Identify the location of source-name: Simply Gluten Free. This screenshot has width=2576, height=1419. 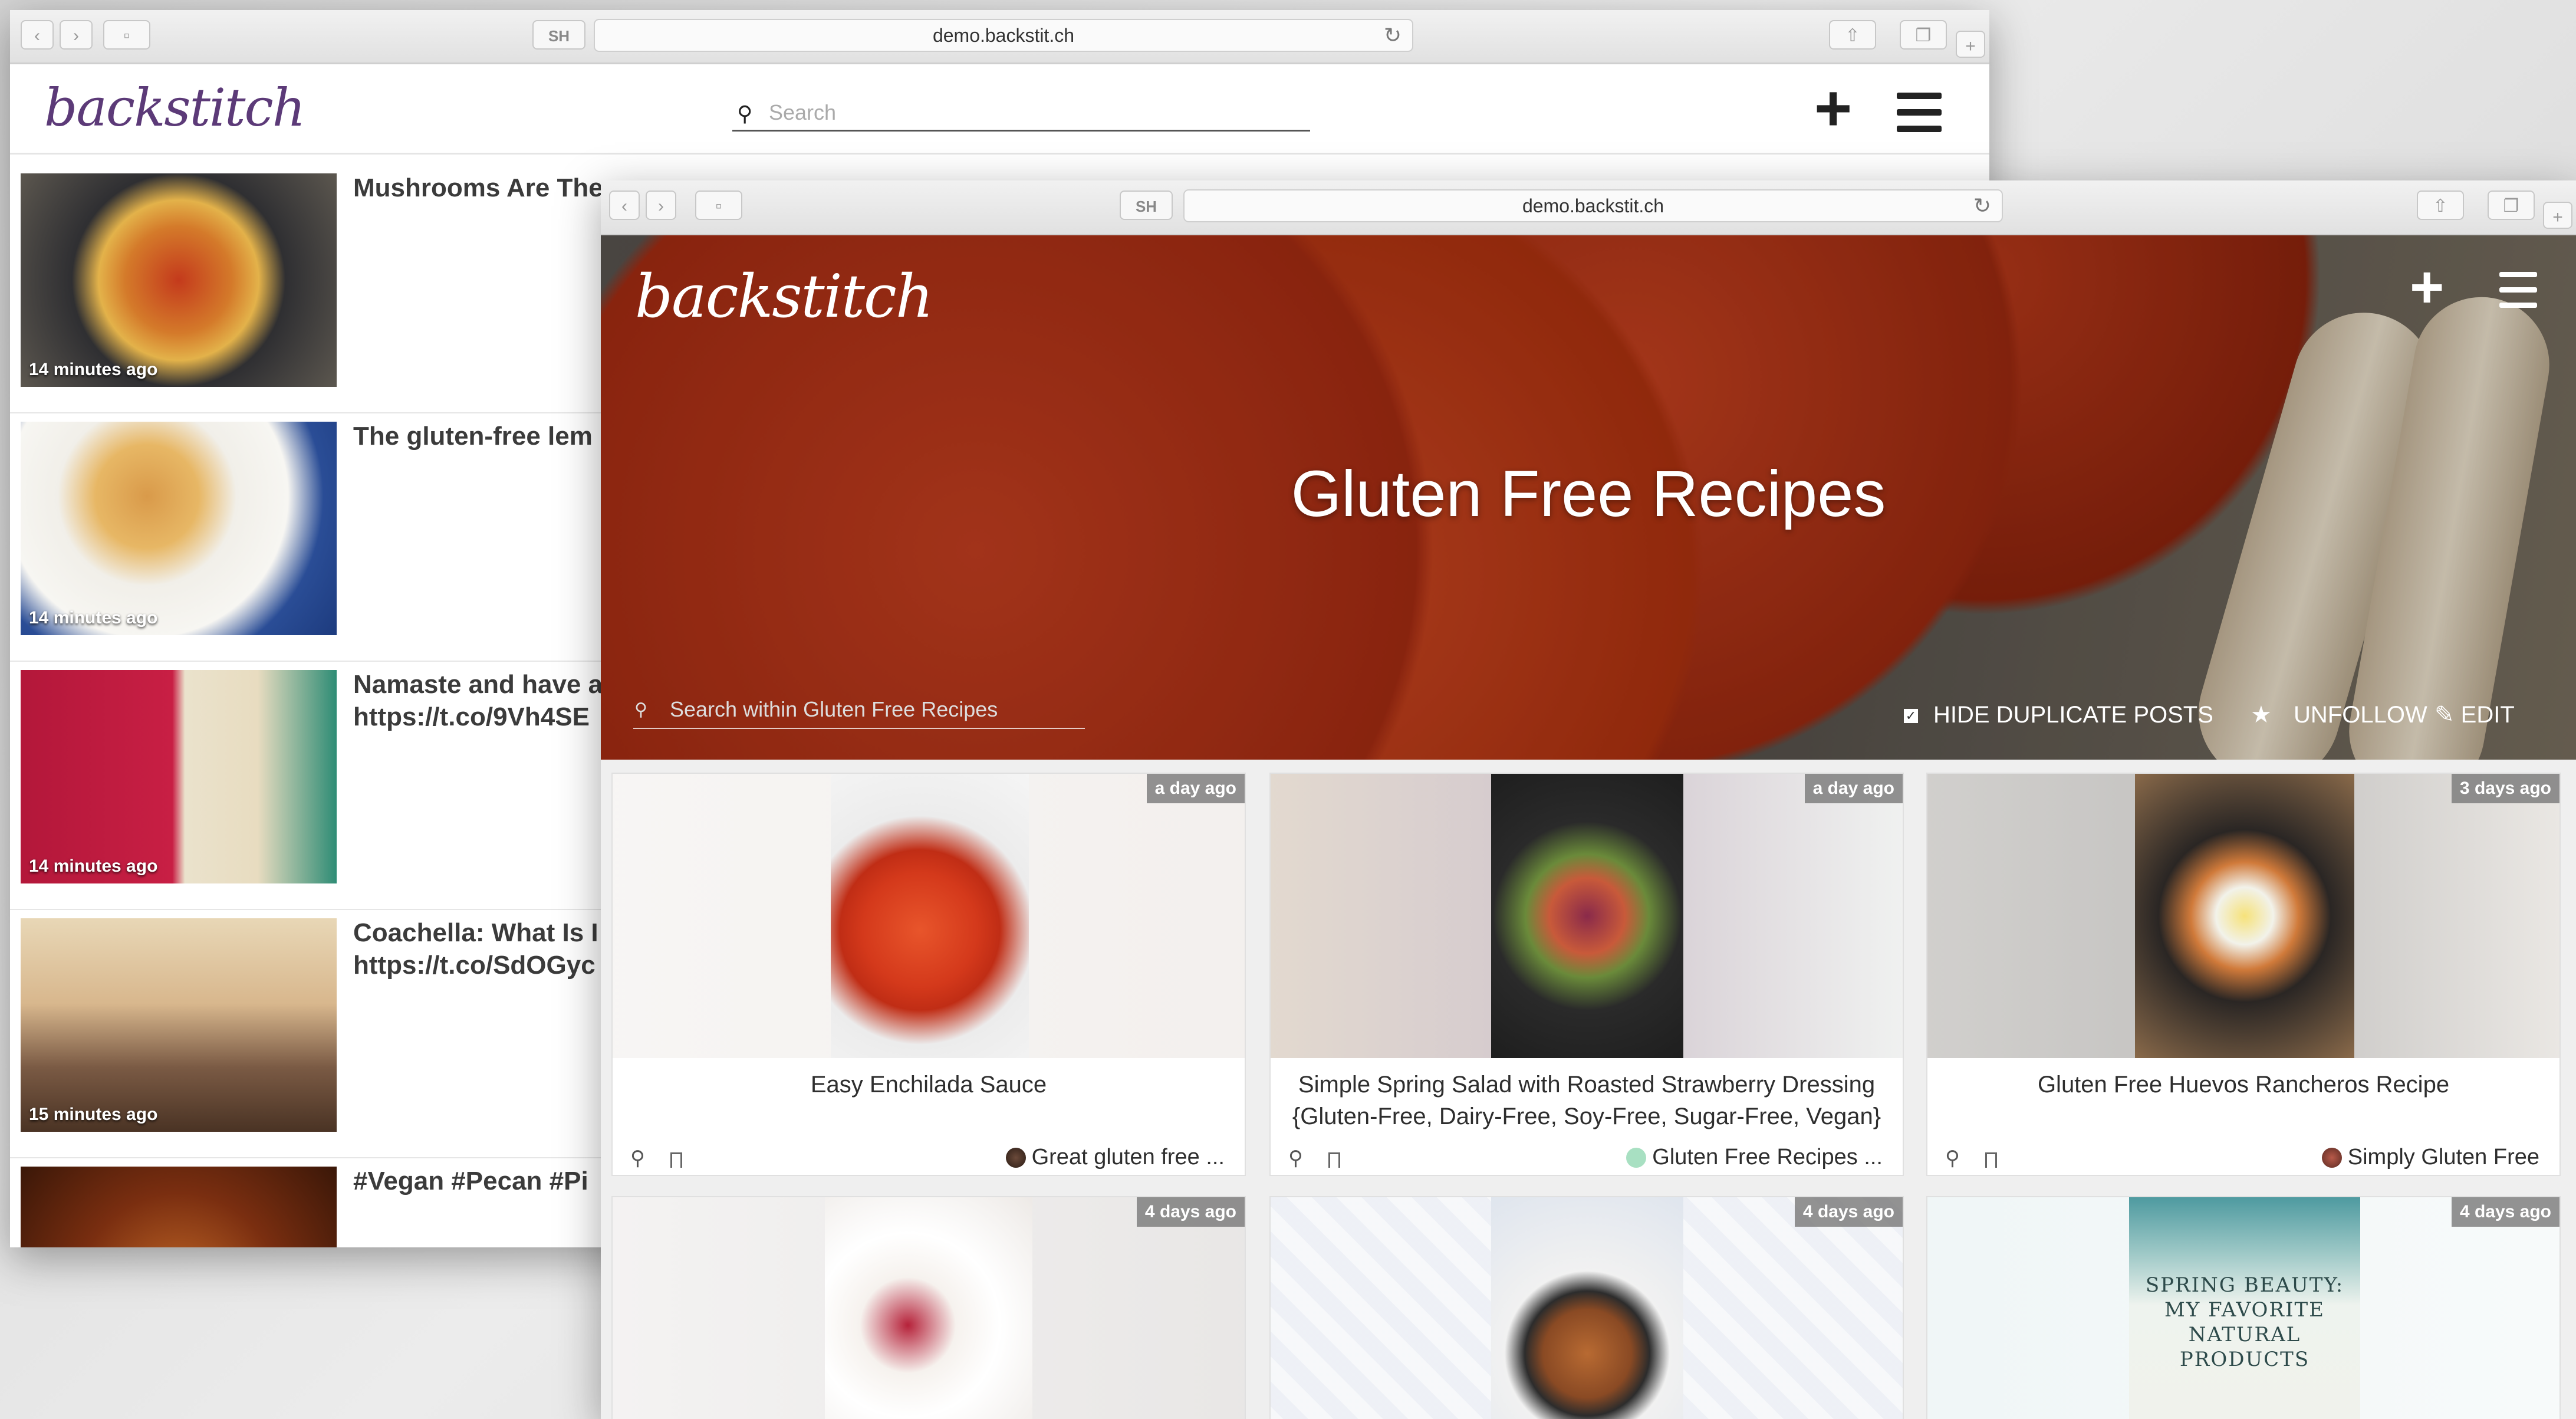
(2443, 1157).